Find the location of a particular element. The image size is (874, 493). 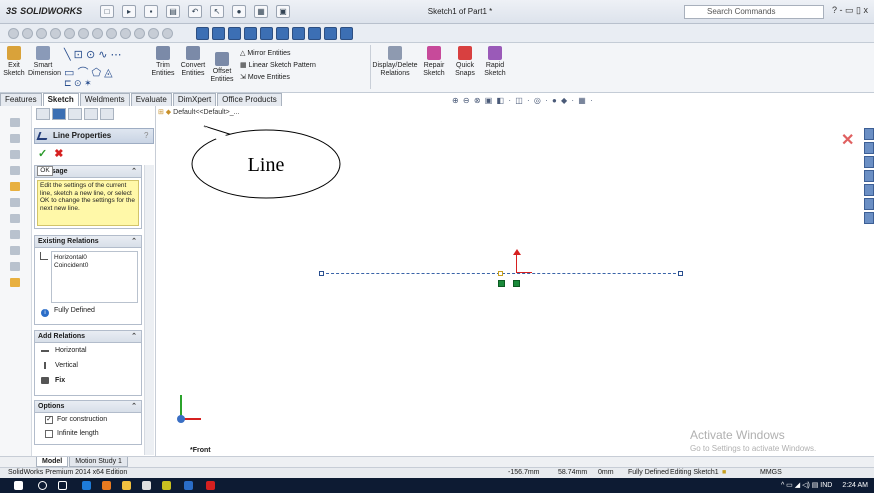

language-indicator: IND is located at coordinates (826, 485).